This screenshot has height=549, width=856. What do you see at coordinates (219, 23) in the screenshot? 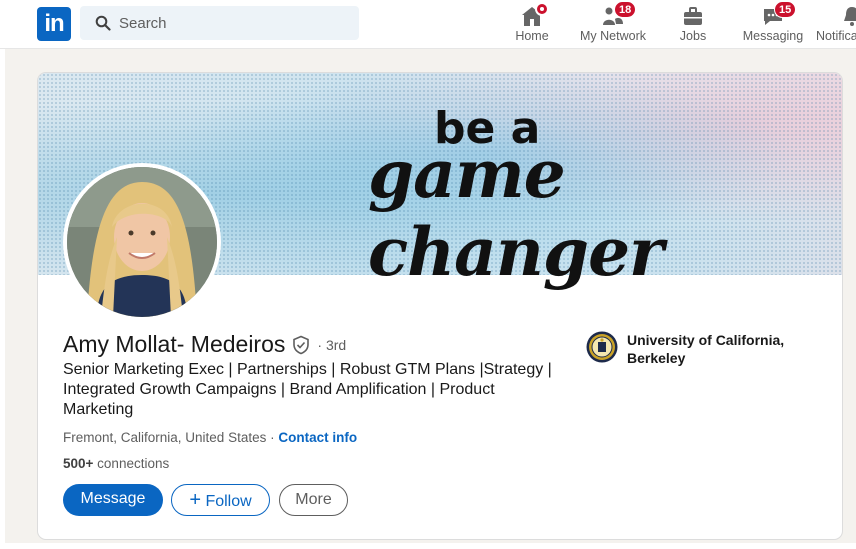
I see `search-input: Search` at bounding box center [219, 23].